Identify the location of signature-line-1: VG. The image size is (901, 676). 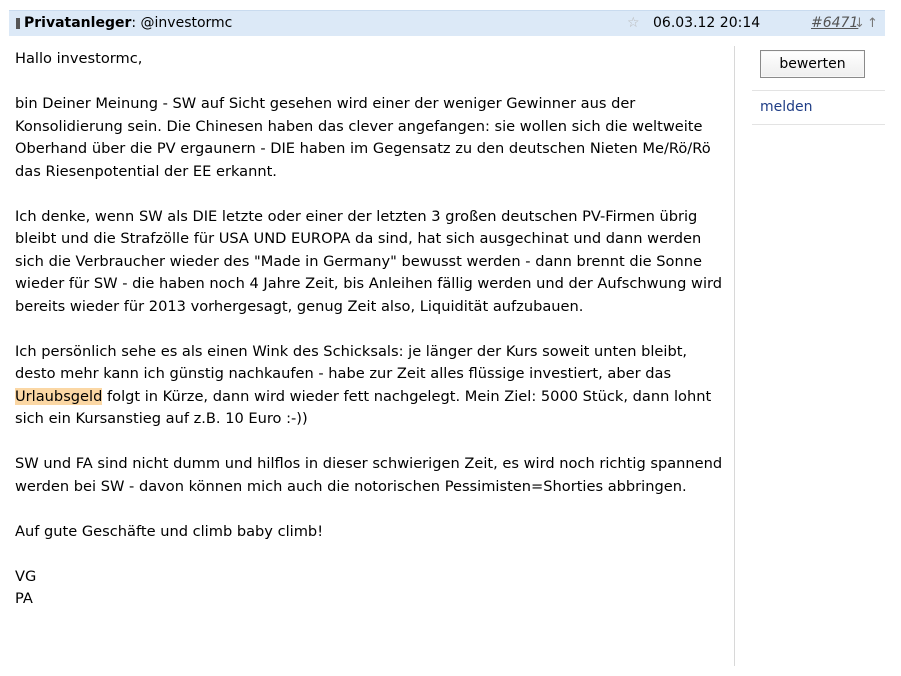
(26, 576).